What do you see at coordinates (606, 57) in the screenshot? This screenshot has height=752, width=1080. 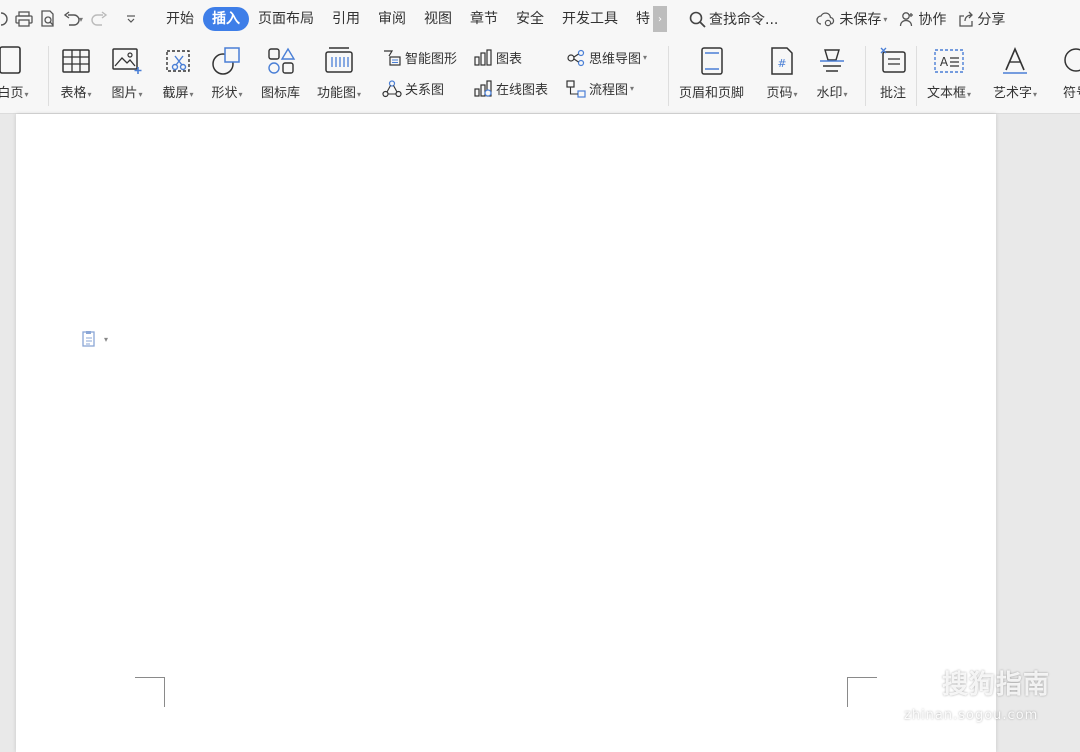 I see `mind-map-button: 思维导图 ▾` at bounding box center [606, 57].